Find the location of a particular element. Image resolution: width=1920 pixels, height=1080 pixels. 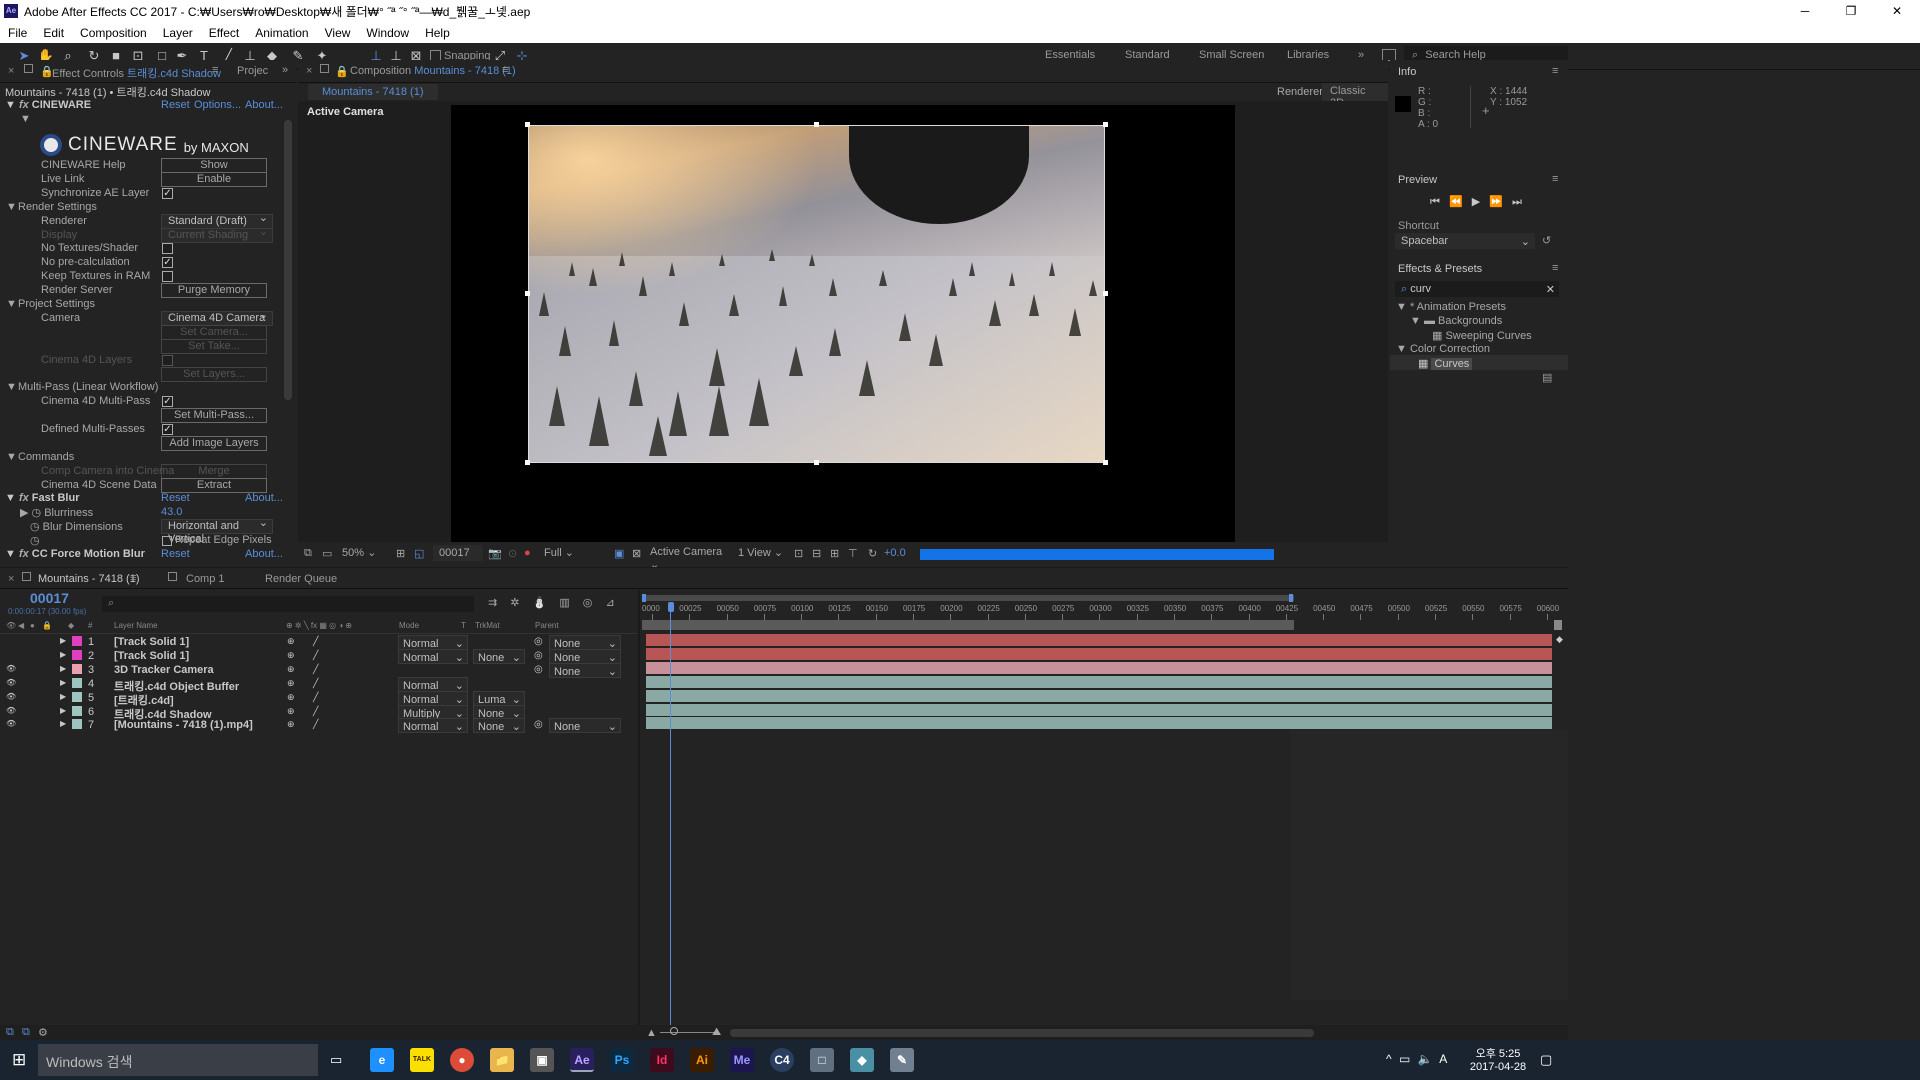

zoom-slider-thumb is located at coordinates (674, 1031).